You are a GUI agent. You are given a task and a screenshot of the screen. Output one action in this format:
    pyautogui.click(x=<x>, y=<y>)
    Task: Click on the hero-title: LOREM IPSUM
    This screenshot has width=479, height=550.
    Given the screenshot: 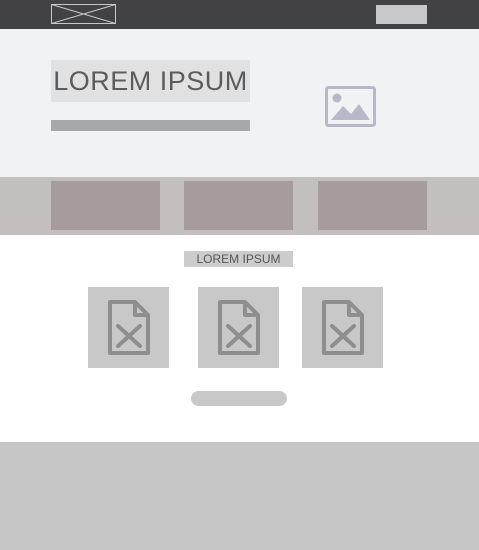 What is the action you would take?
    pyautogui.click(x=150, y=81)
    